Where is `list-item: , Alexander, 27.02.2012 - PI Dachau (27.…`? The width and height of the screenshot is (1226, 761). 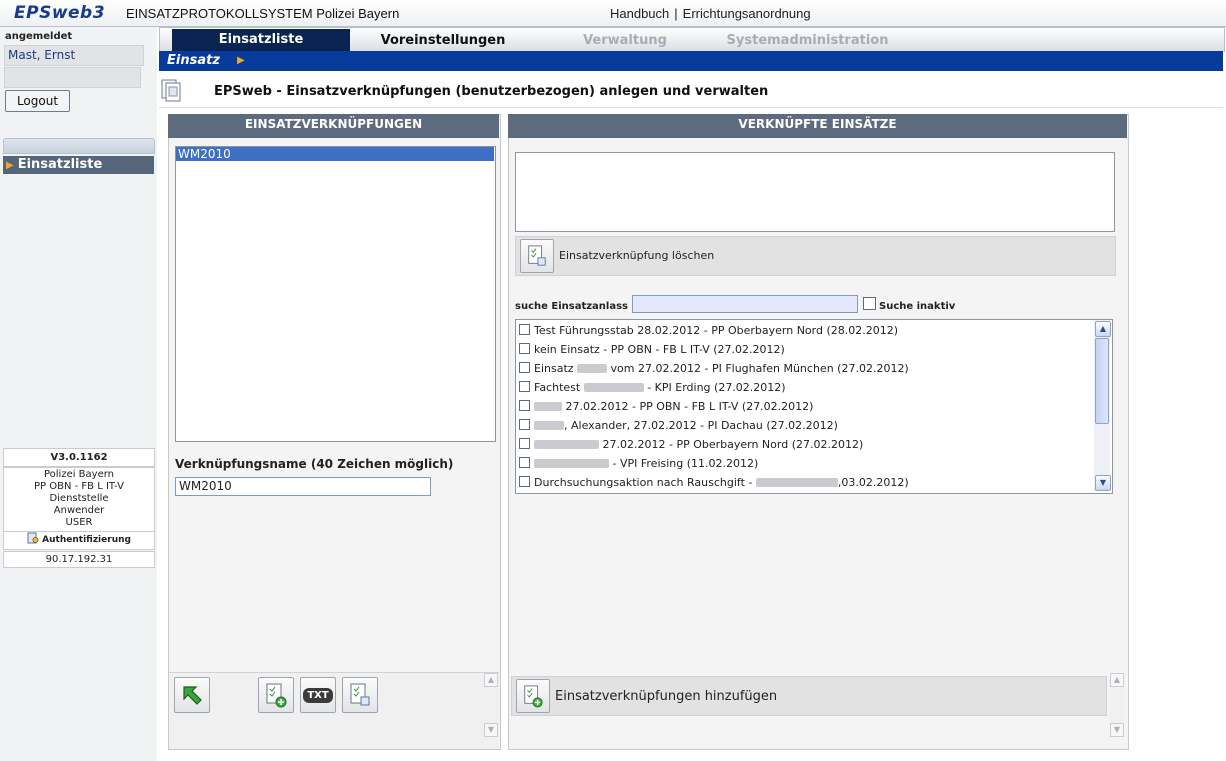
list-item: , Alexander, 27.02.2012 - PI Dachau (27.… is located at coordinates (678, 426).